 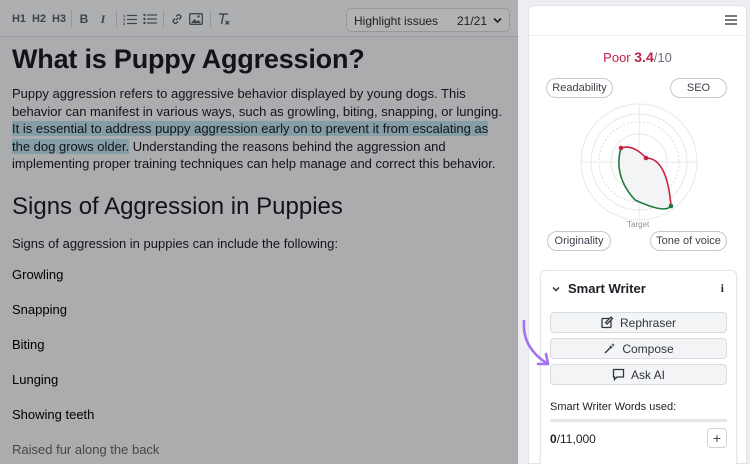 What do you see at coordinates (731, 20) in the screenshot?
I see `menu-icon` at bounding box center [731, 20].